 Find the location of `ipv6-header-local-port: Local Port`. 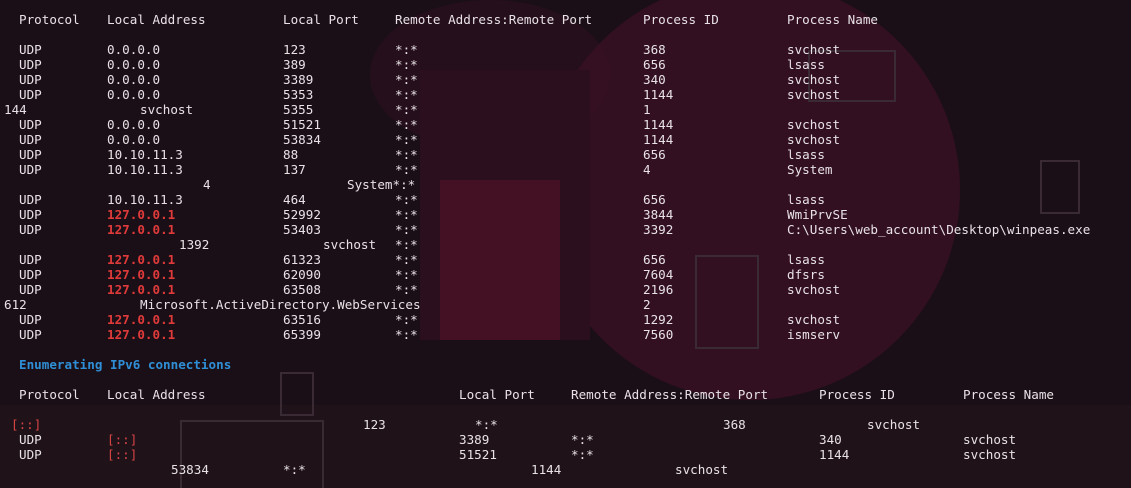

ipv6-header-local-port: Local Port is located at coordinates (497, 394).